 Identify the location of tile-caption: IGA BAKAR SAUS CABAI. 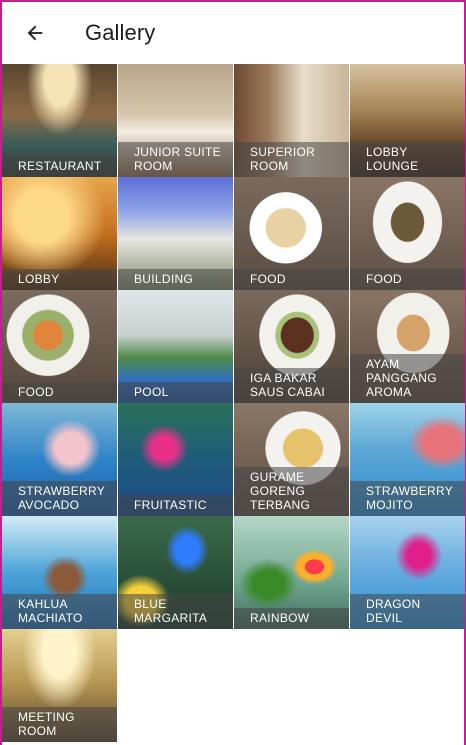
(291, 385).